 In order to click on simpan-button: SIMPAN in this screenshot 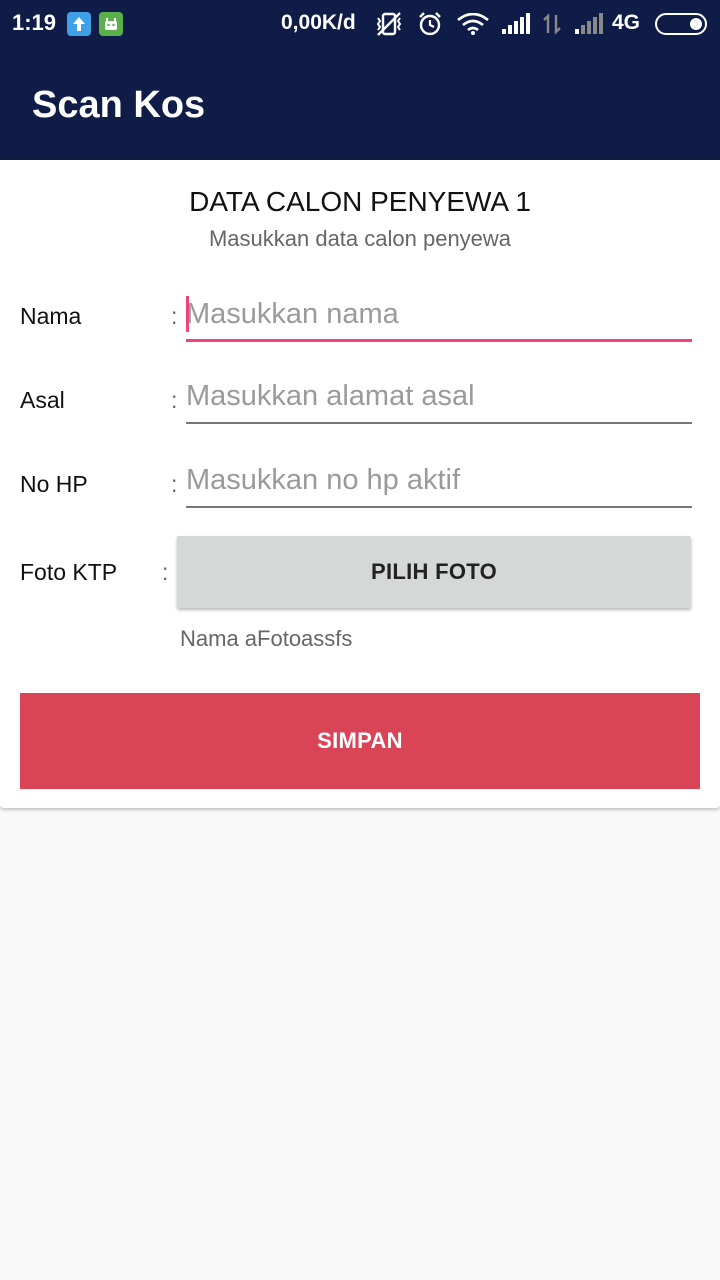, I will do `click(360, 741)`.